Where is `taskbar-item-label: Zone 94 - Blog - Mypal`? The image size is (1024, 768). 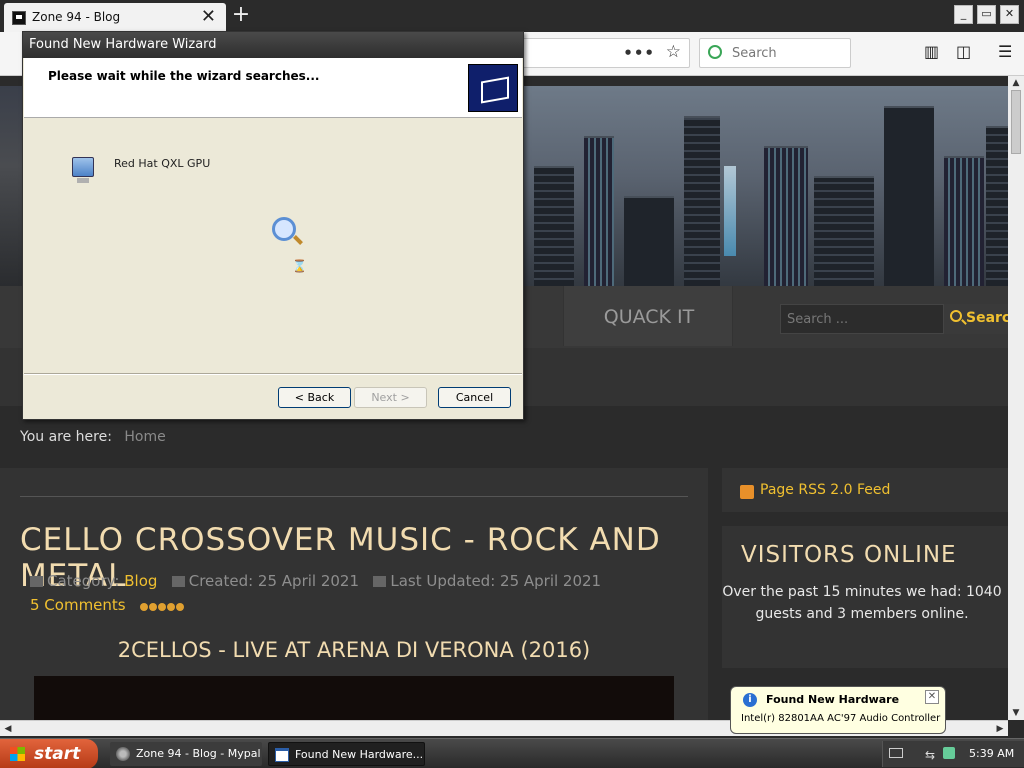 taskbar-item-label: Zone 94 - Blog - Mypal is located at coordinates (198, 753).